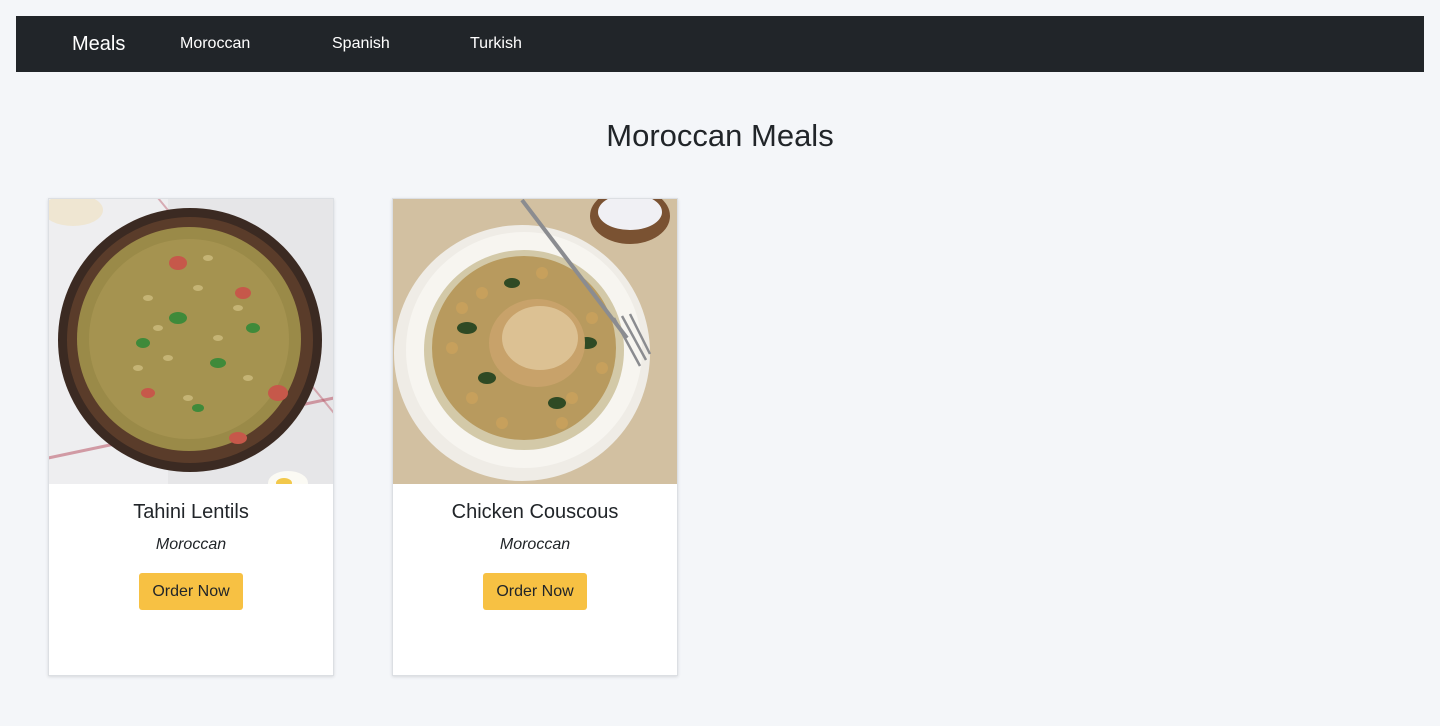 The image size is (1440, 726). Describe the element at coordinates (720, 44) in the screenshot. I see `top-navbar: Meals Moroccan Spanish Turkish` at that location.